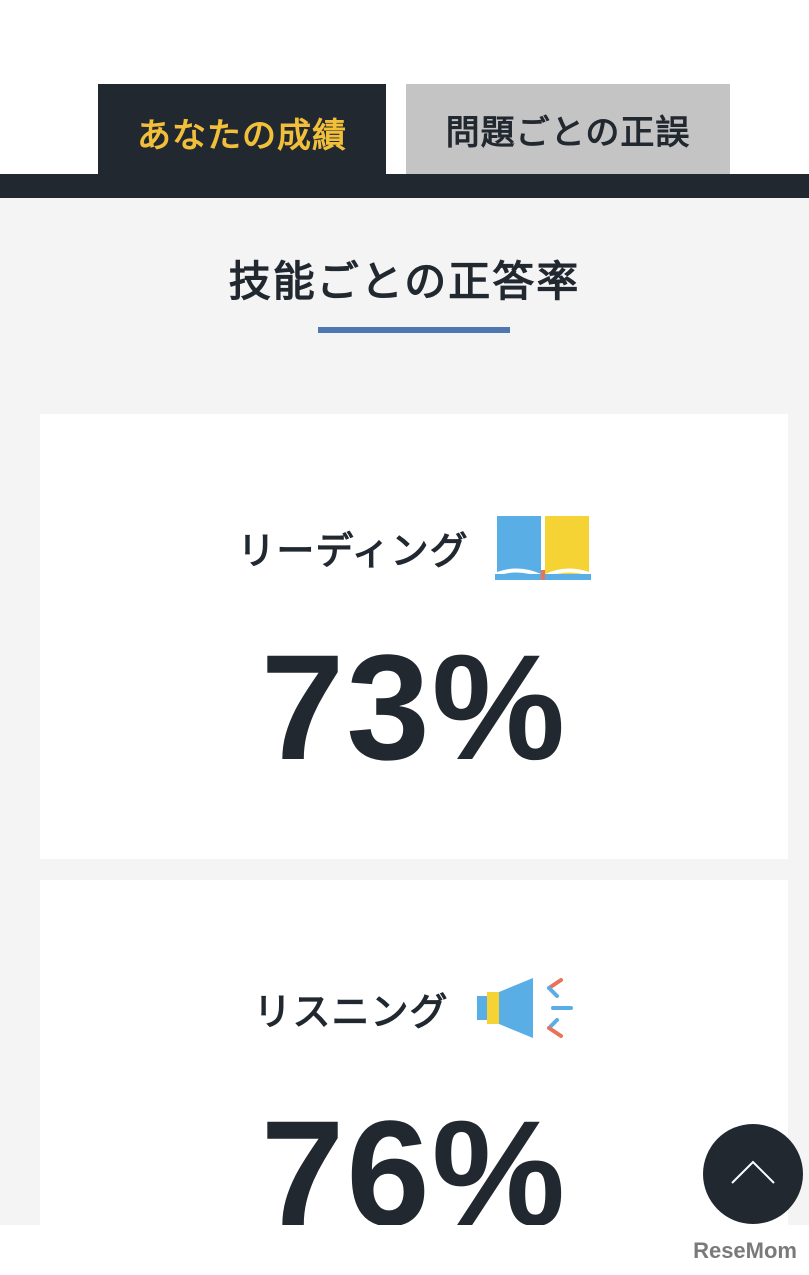 This screenshot has width=809, height=1275. Describe the element at coordinates (542, 547) in the screenshot. I see `open-book-icon` at that location.